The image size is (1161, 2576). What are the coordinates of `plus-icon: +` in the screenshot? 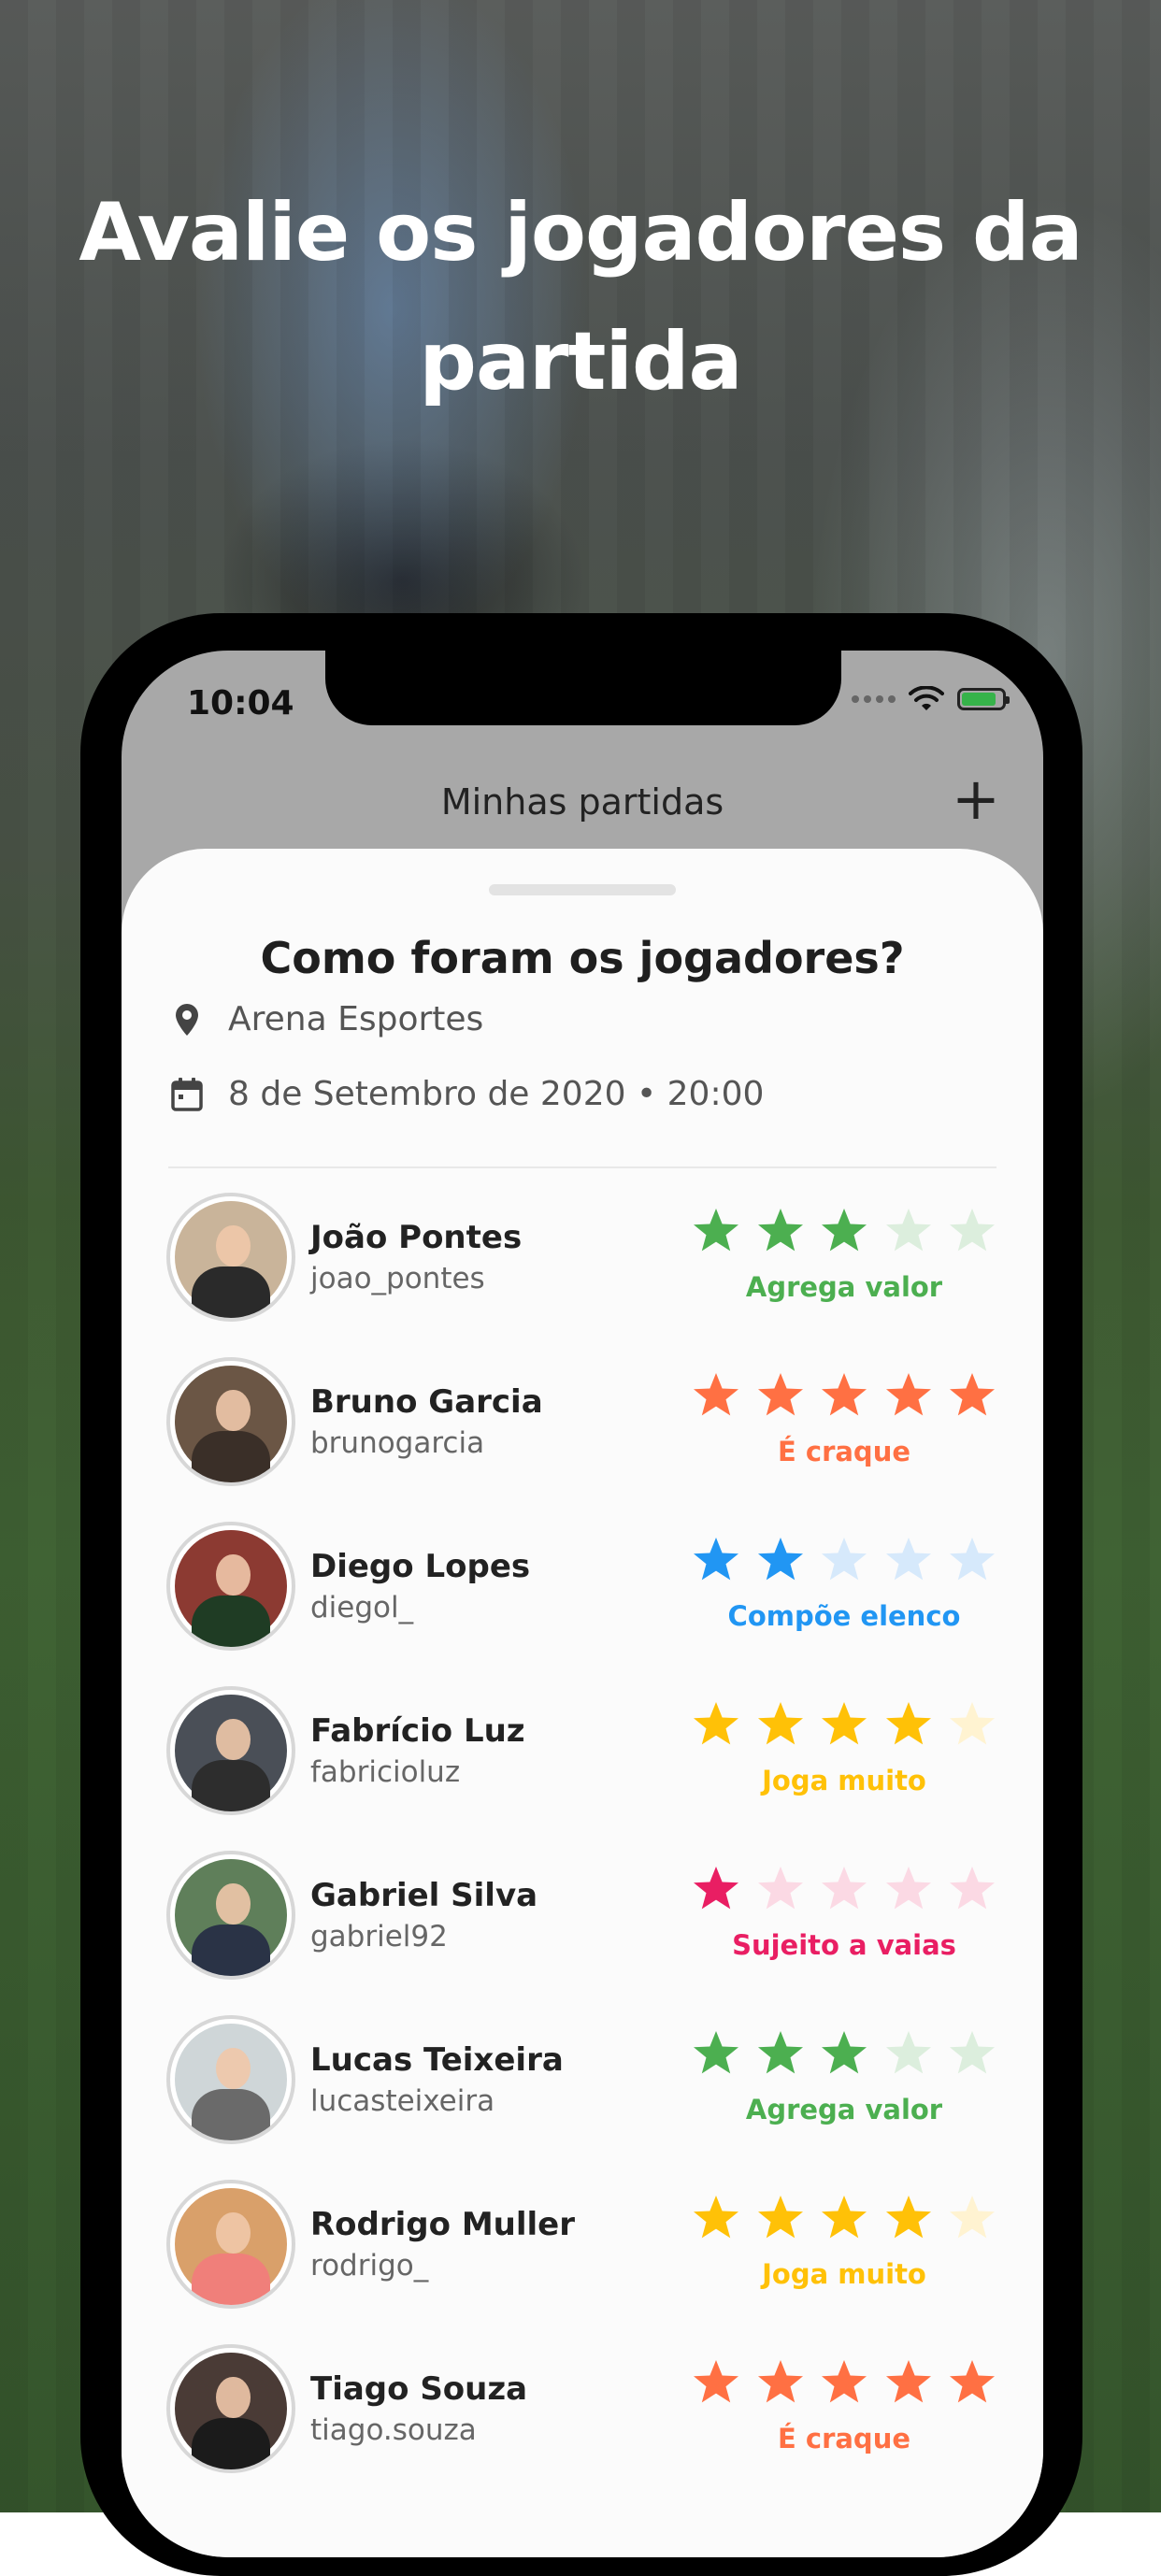 It's located at (976, 799).